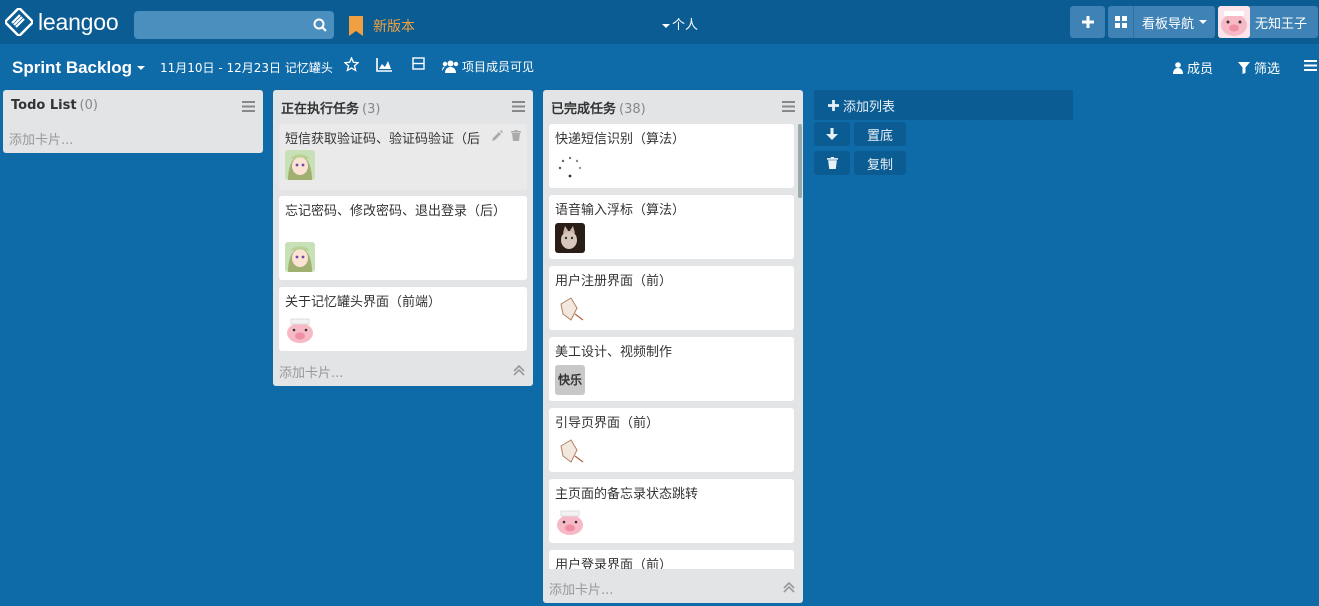  I want to click on add-list-button: 添加列表, so click(943, 105).